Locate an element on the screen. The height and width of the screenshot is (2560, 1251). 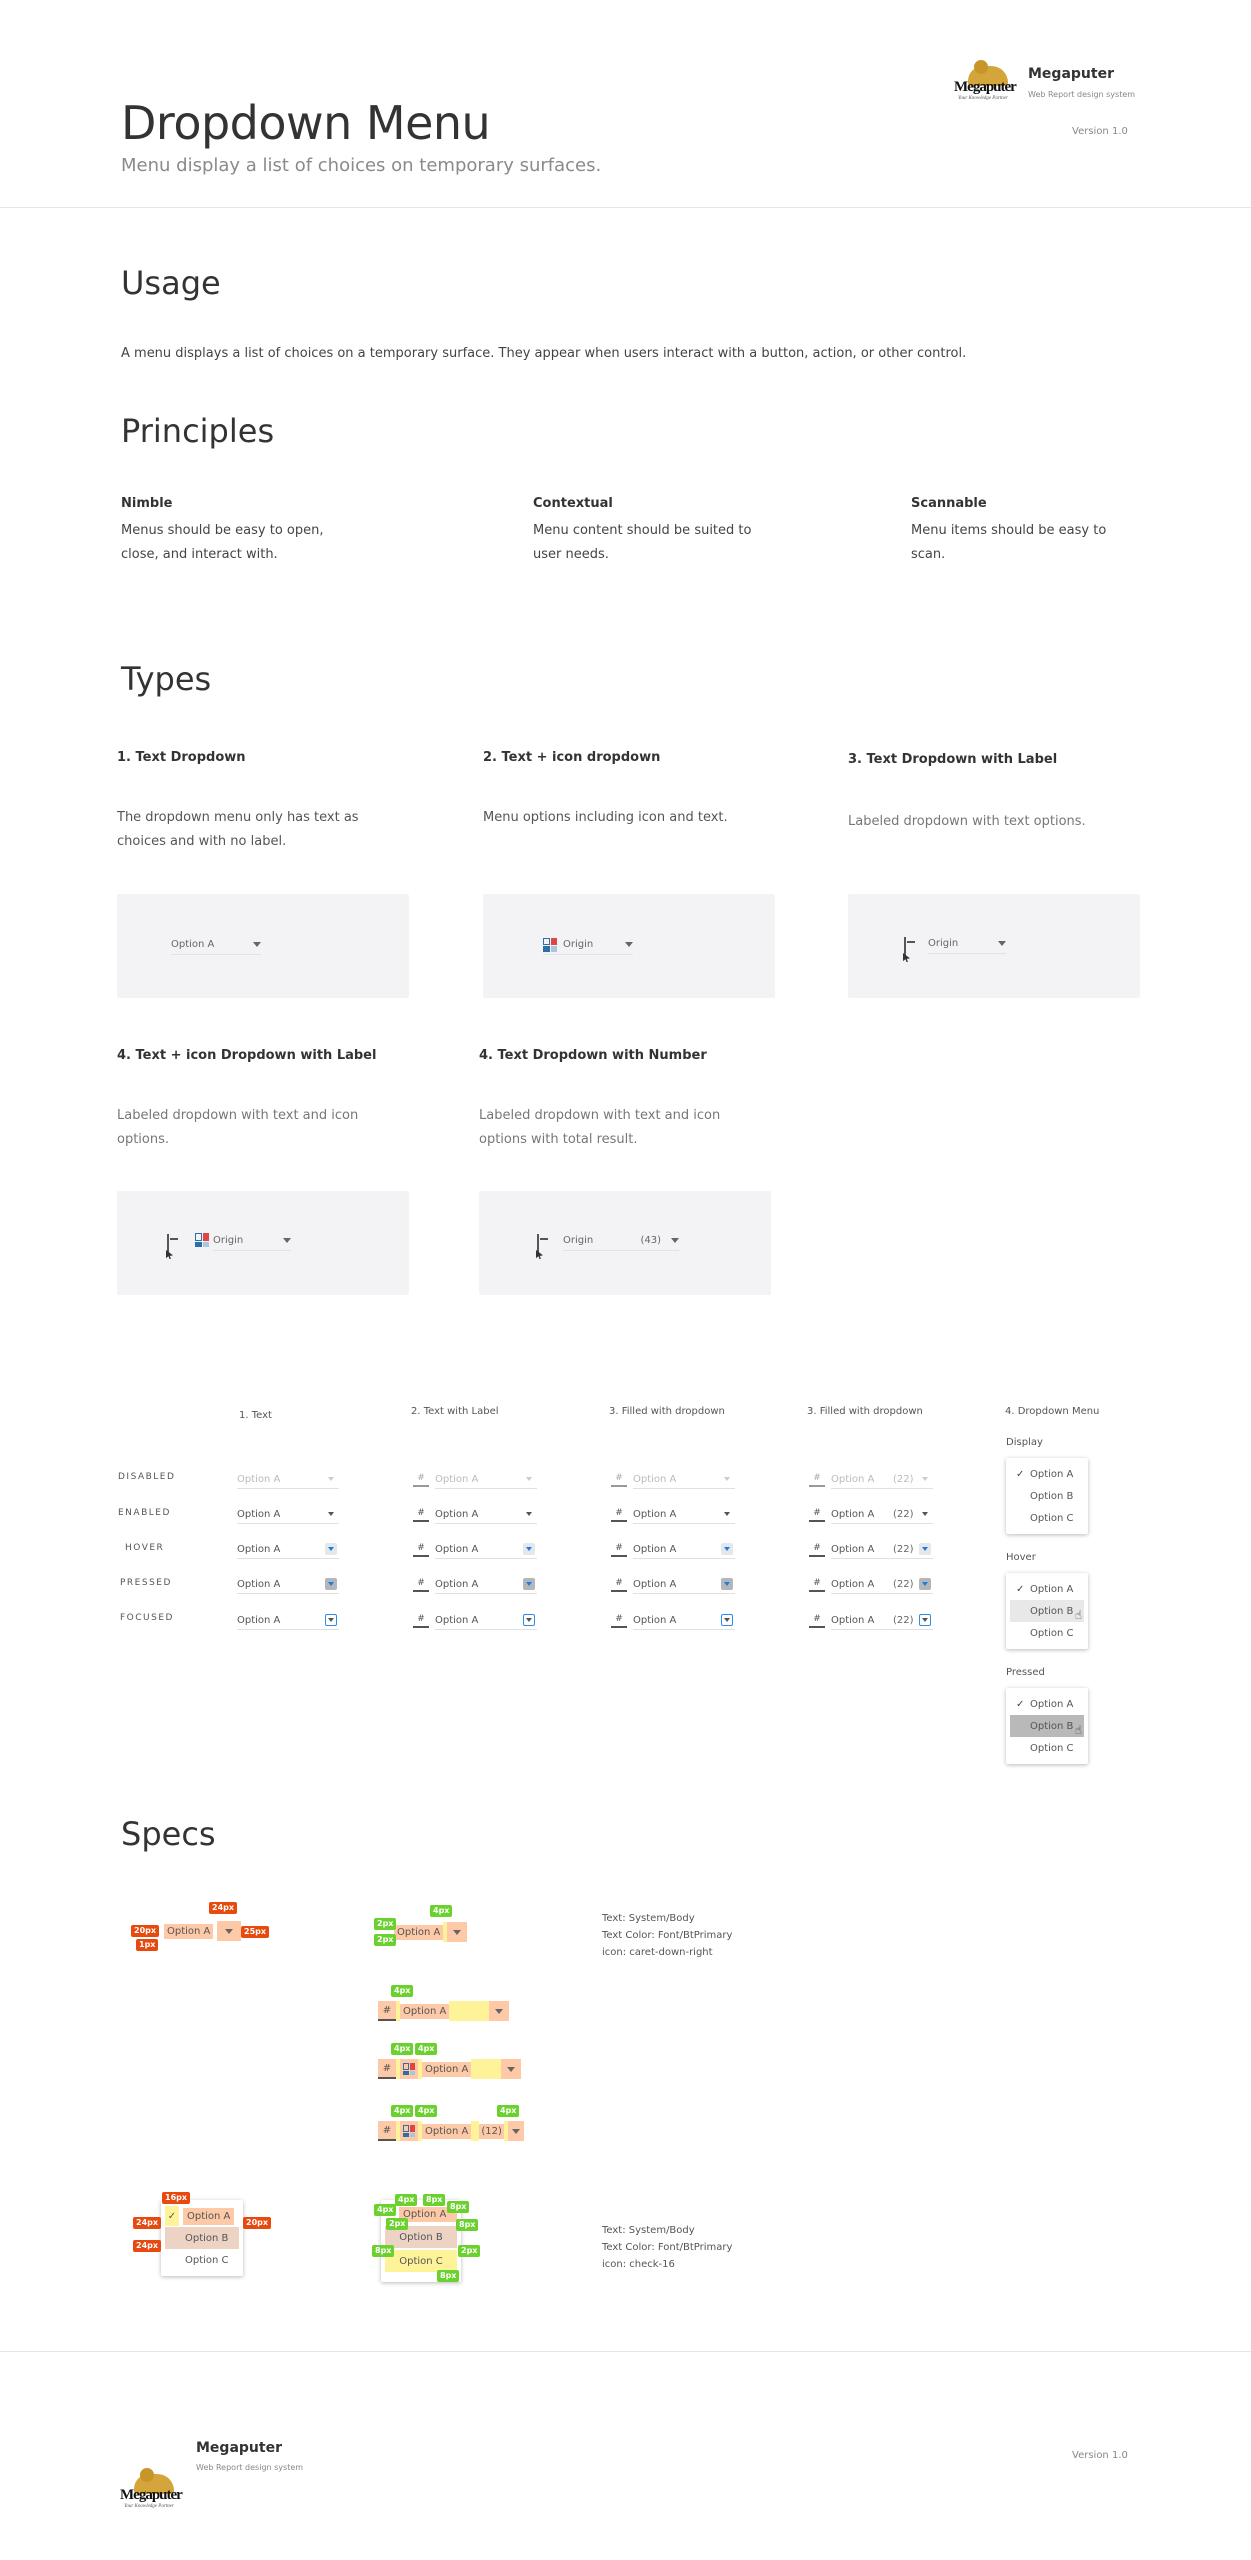
note-line: Text Color: Font/BtPrimary is located at coordinates (667, 1935).